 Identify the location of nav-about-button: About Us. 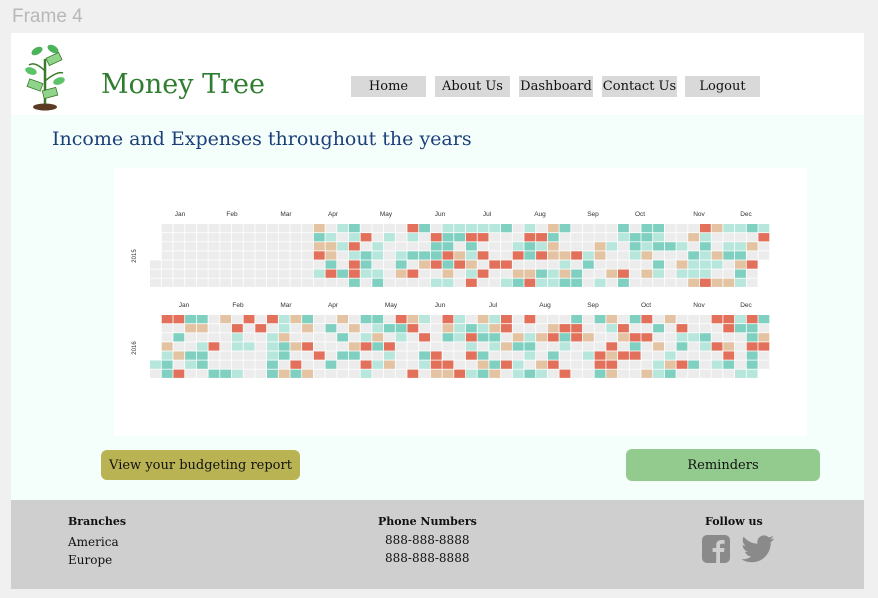
(472, 86).